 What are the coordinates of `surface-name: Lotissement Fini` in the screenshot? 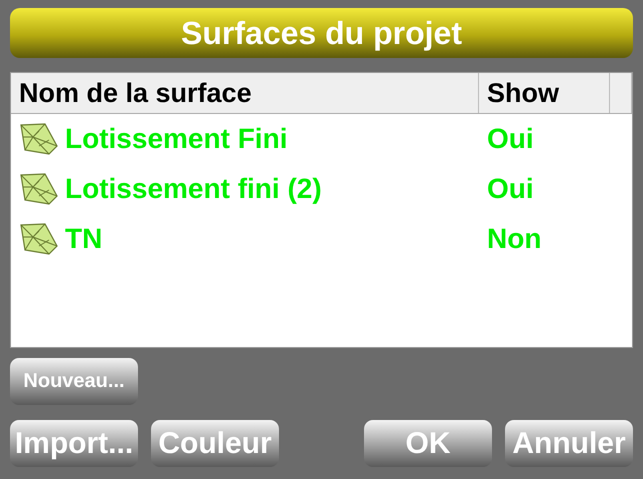 It's located at (176, 139).